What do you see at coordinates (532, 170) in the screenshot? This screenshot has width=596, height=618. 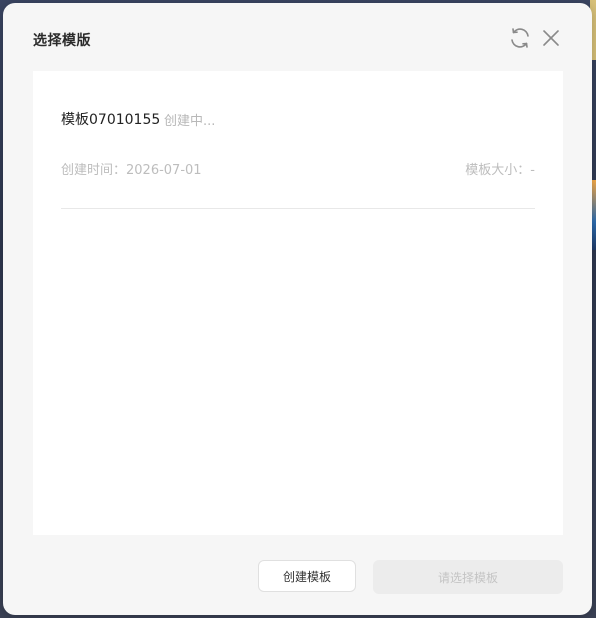 I see `template-size-value: -` at bounding box center [532, 170].